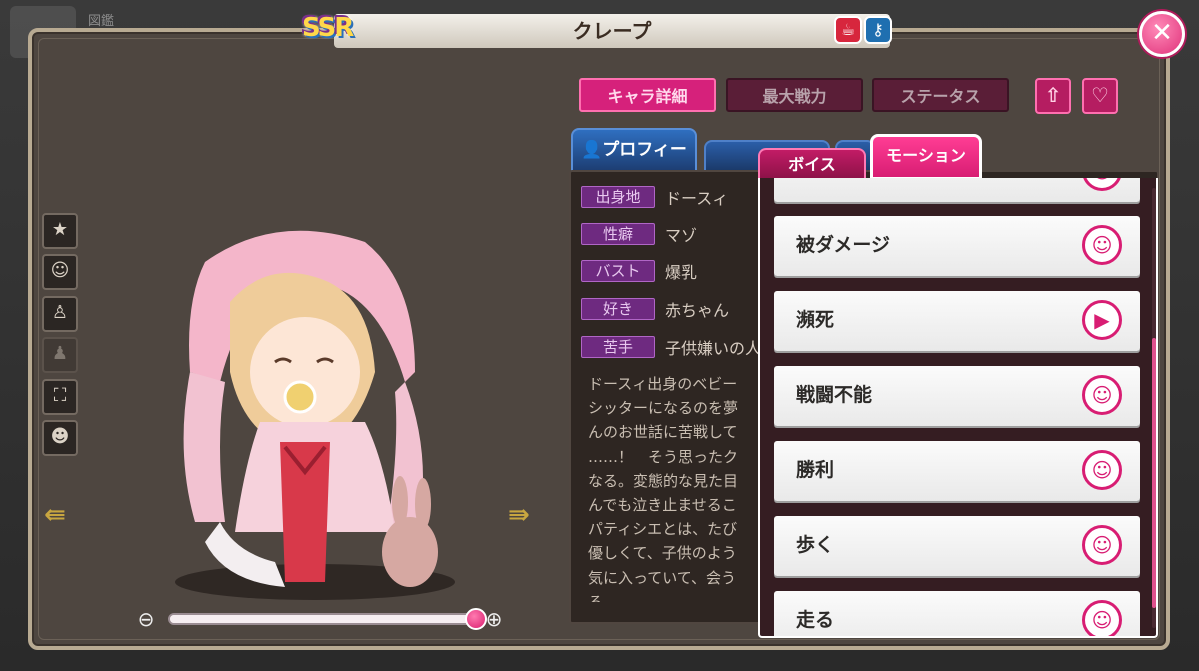 This screenshot has width=1199, height=671. I want to click on motion-label: 瀕死, so click(815, 320).